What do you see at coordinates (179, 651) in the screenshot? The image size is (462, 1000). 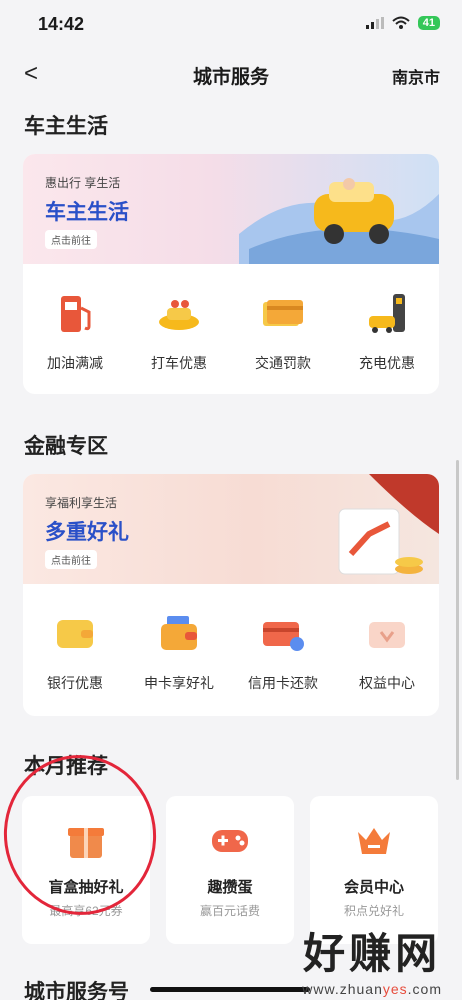 I see `grid-item-card-apply: 申卡享好礼` at bounding box center [179, 651].